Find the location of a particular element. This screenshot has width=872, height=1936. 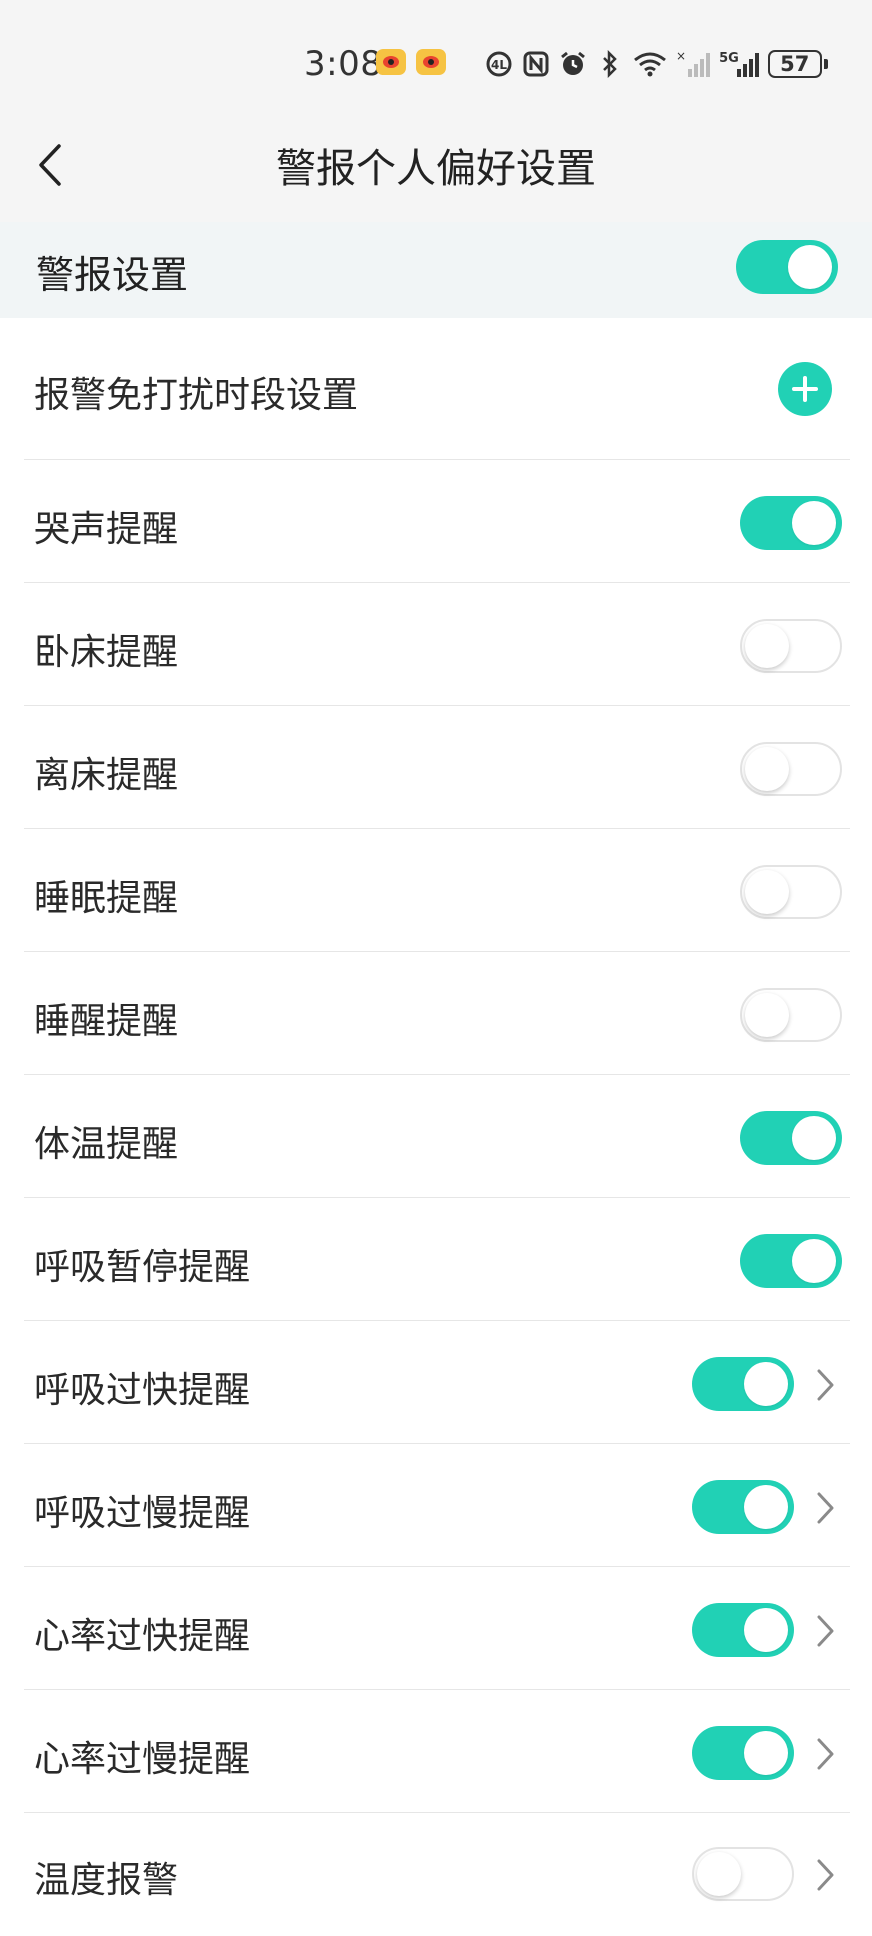

alert-label: 心率过慢提醒 is located at coordinates (142, 1759).